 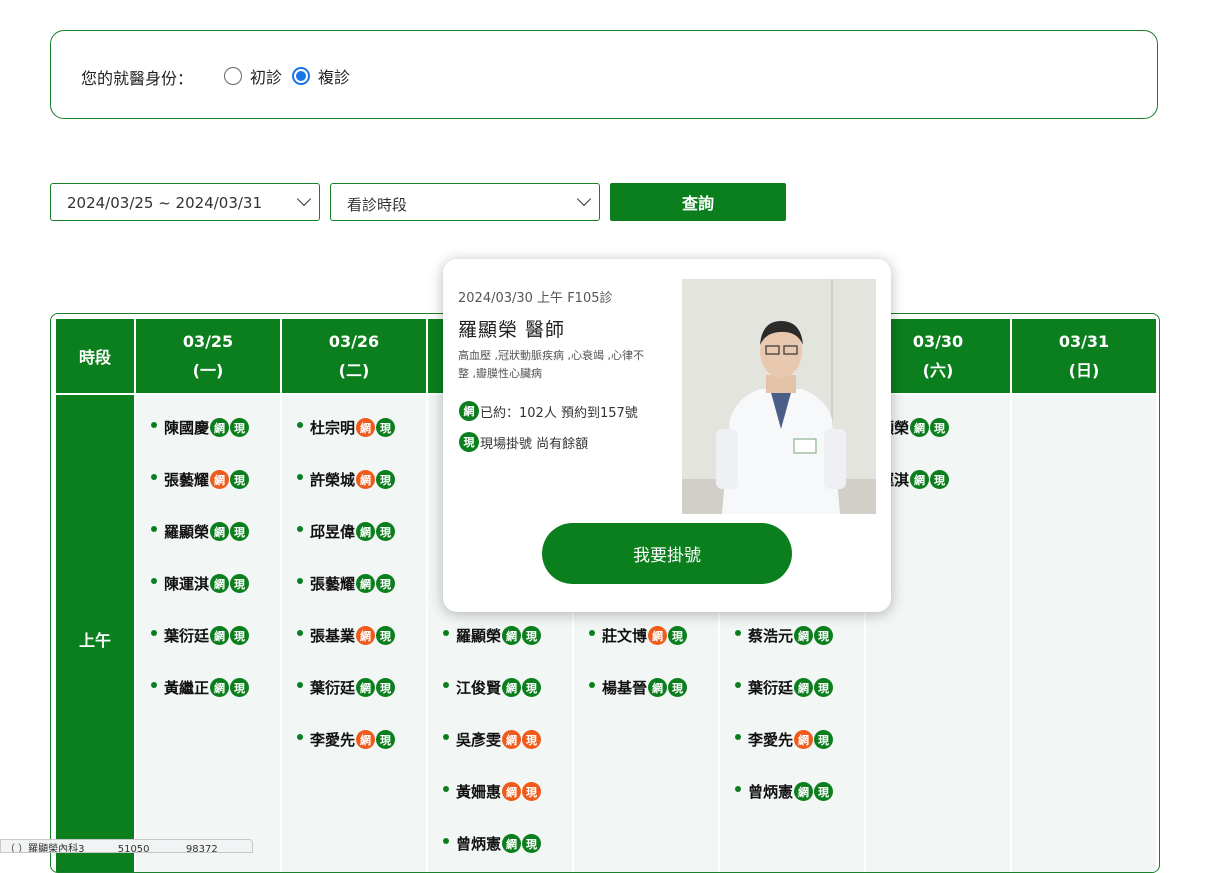 I want to click on doctor-slot: 楊基晉網現, so click(x=638, y=687).